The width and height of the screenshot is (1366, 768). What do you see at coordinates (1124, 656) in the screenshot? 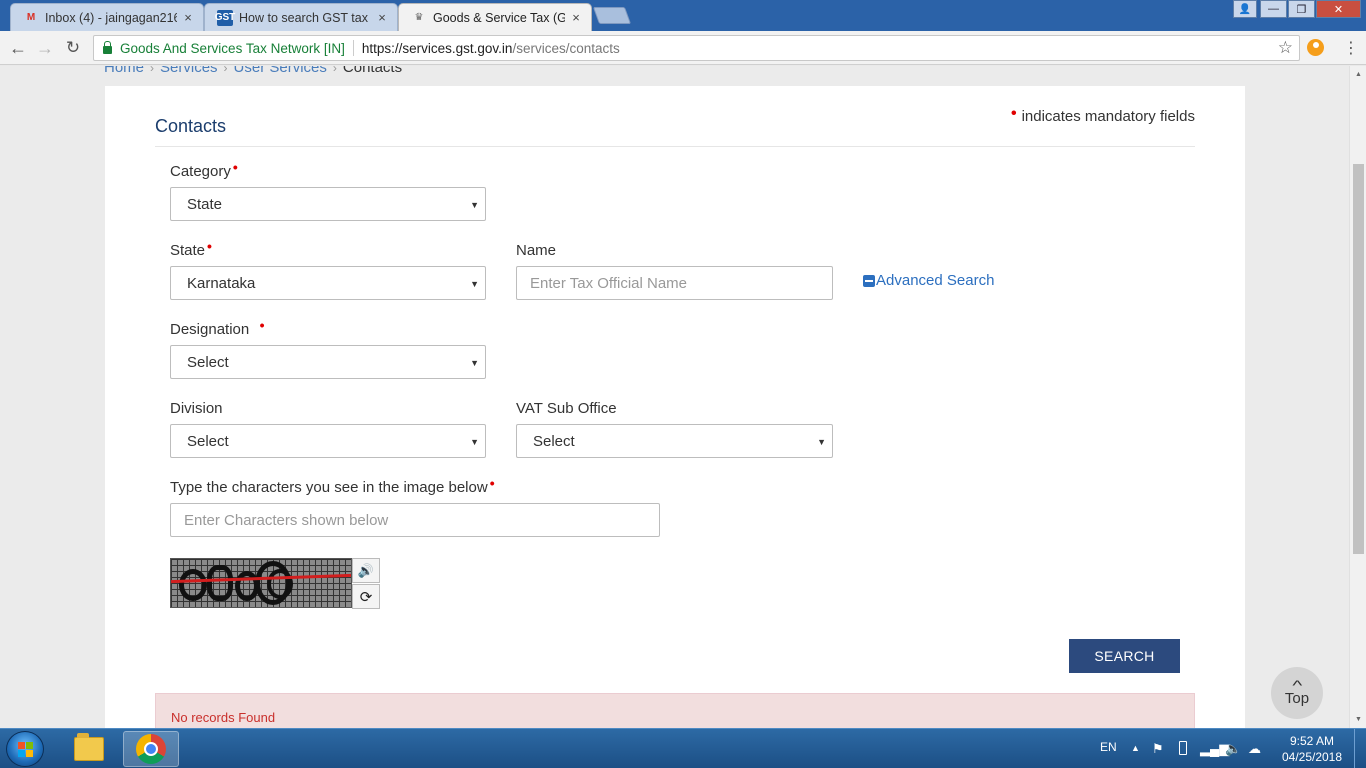
I see `search-button: SEARCH` at bounding box center [1124, 656].